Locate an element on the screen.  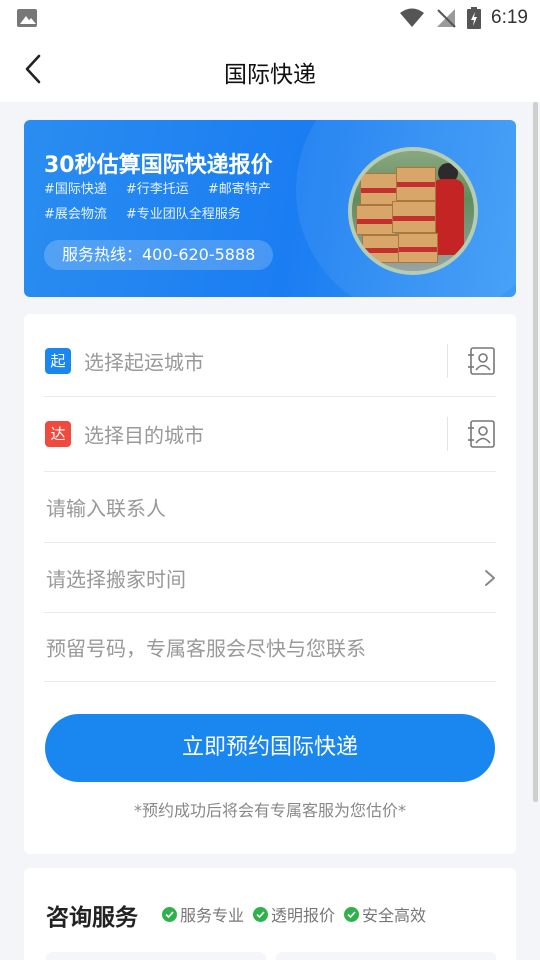
banner-title: 30秒估算国际快递报价 is located at coordinates (158, 165).